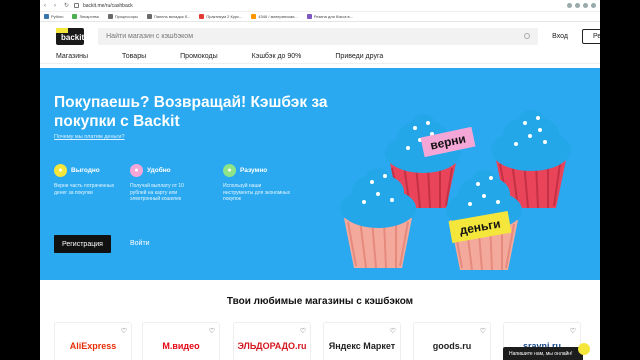 The image size is (640, 360). Describe the element at coordinates (543, 353) in the screenshot. I see `chat-widget: Напишите нам, мы онлайн!` at that location.